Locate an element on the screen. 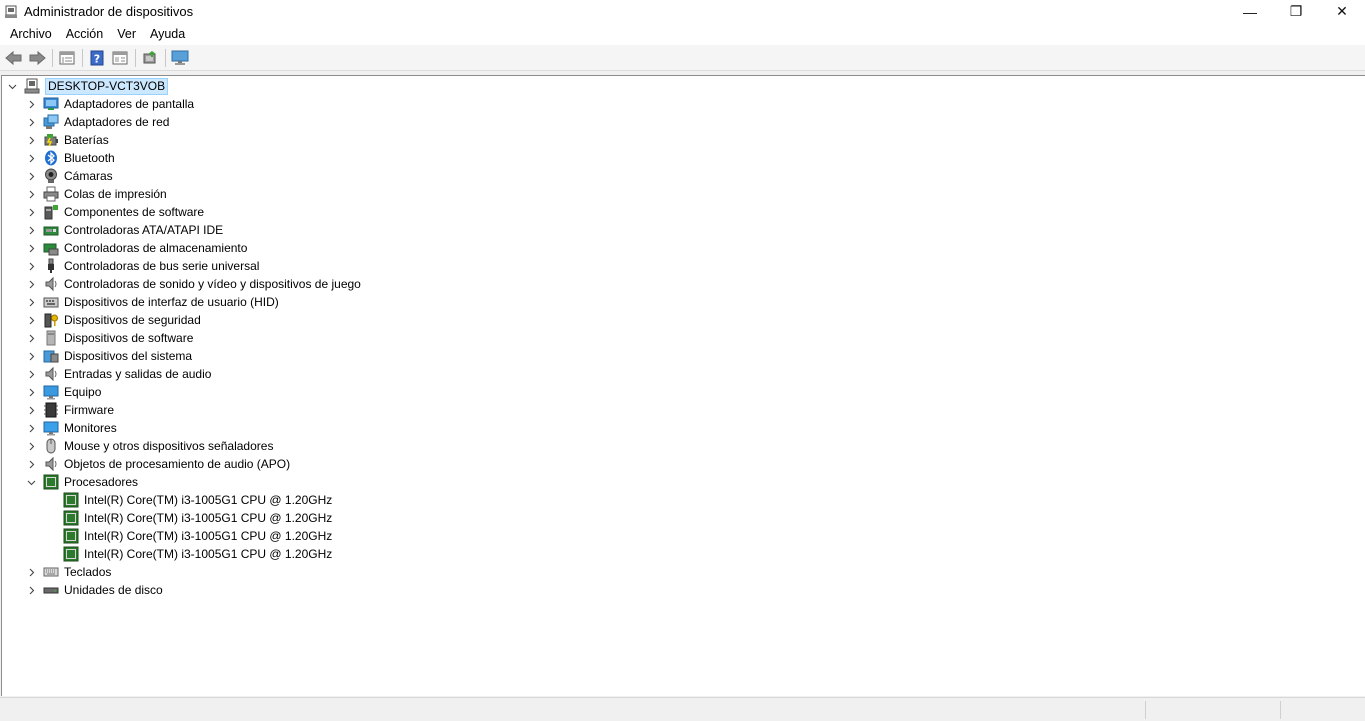 This screenshot has width=1365, height=721. category-label: Dispositivos de seguridad is located at coordinates (132, 320).